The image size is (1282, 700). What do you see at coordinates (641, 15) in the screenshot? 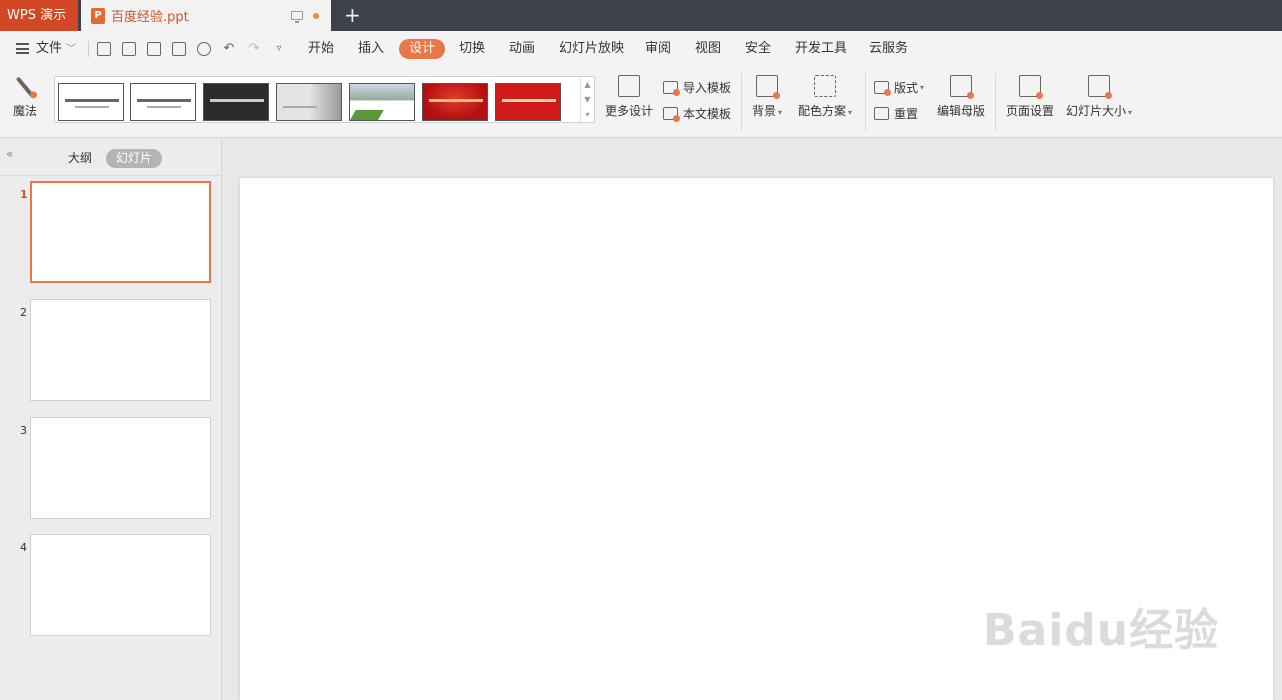
I see `title-bar: WPS 演示 P 百度经验.ppt +` at bounding box center [641, 15].